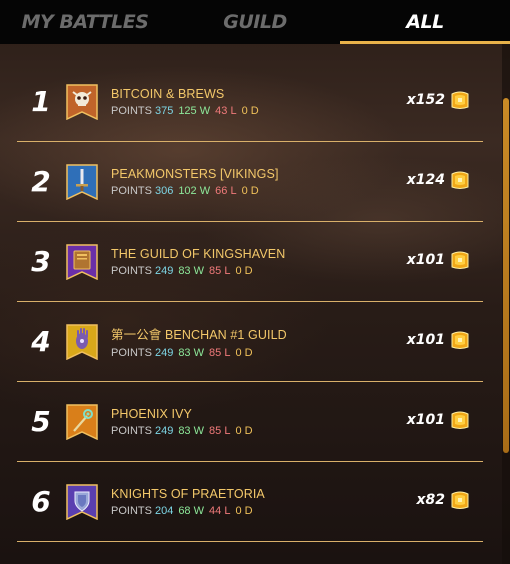 The image size is (510, 564). What do you see at coordinates (85, 22) in the screenshot?
I see `tab-my-battles: MY BATTLES` at bounding box center [85, 22].